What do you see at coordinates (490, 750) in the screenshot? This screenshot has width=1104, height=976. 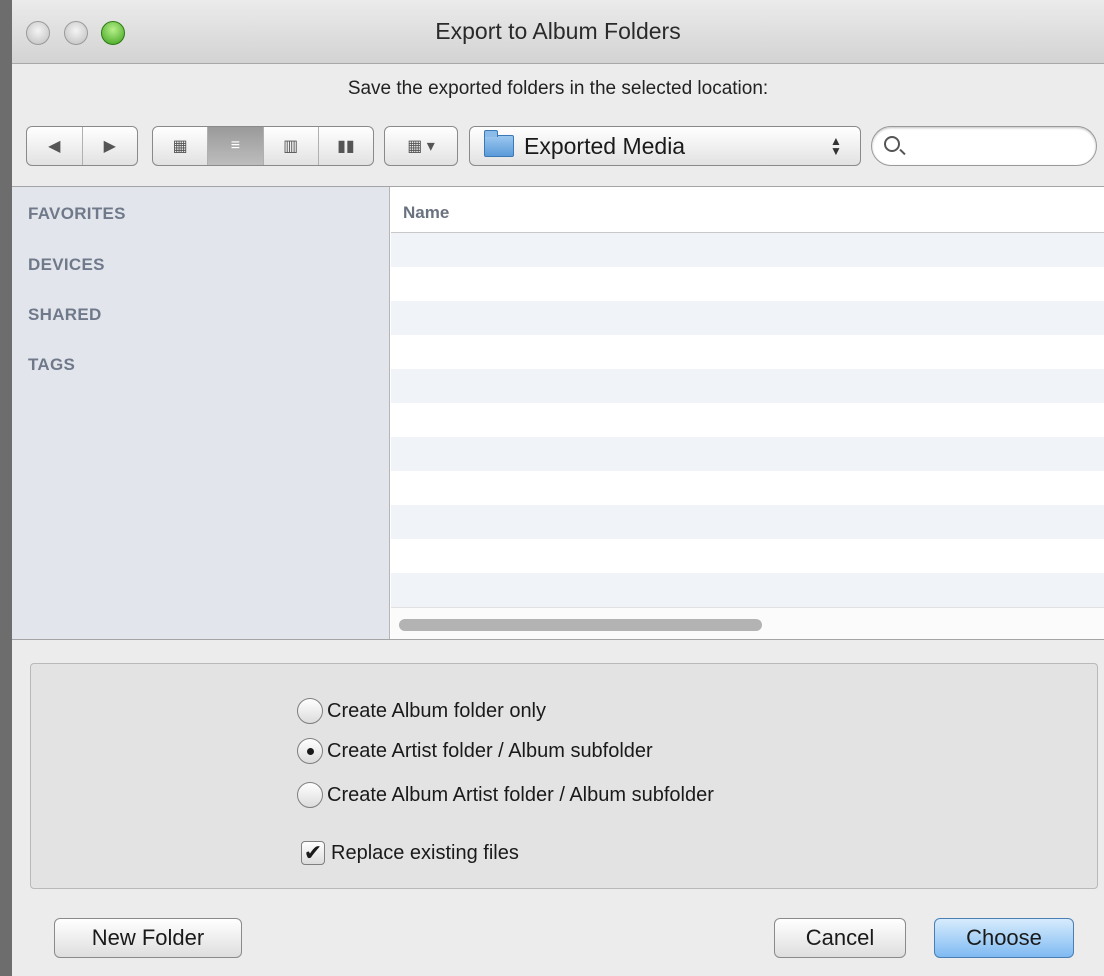 I see `option-label: Create Artist folder / Album subfolder` at bounding box center [490, 750].